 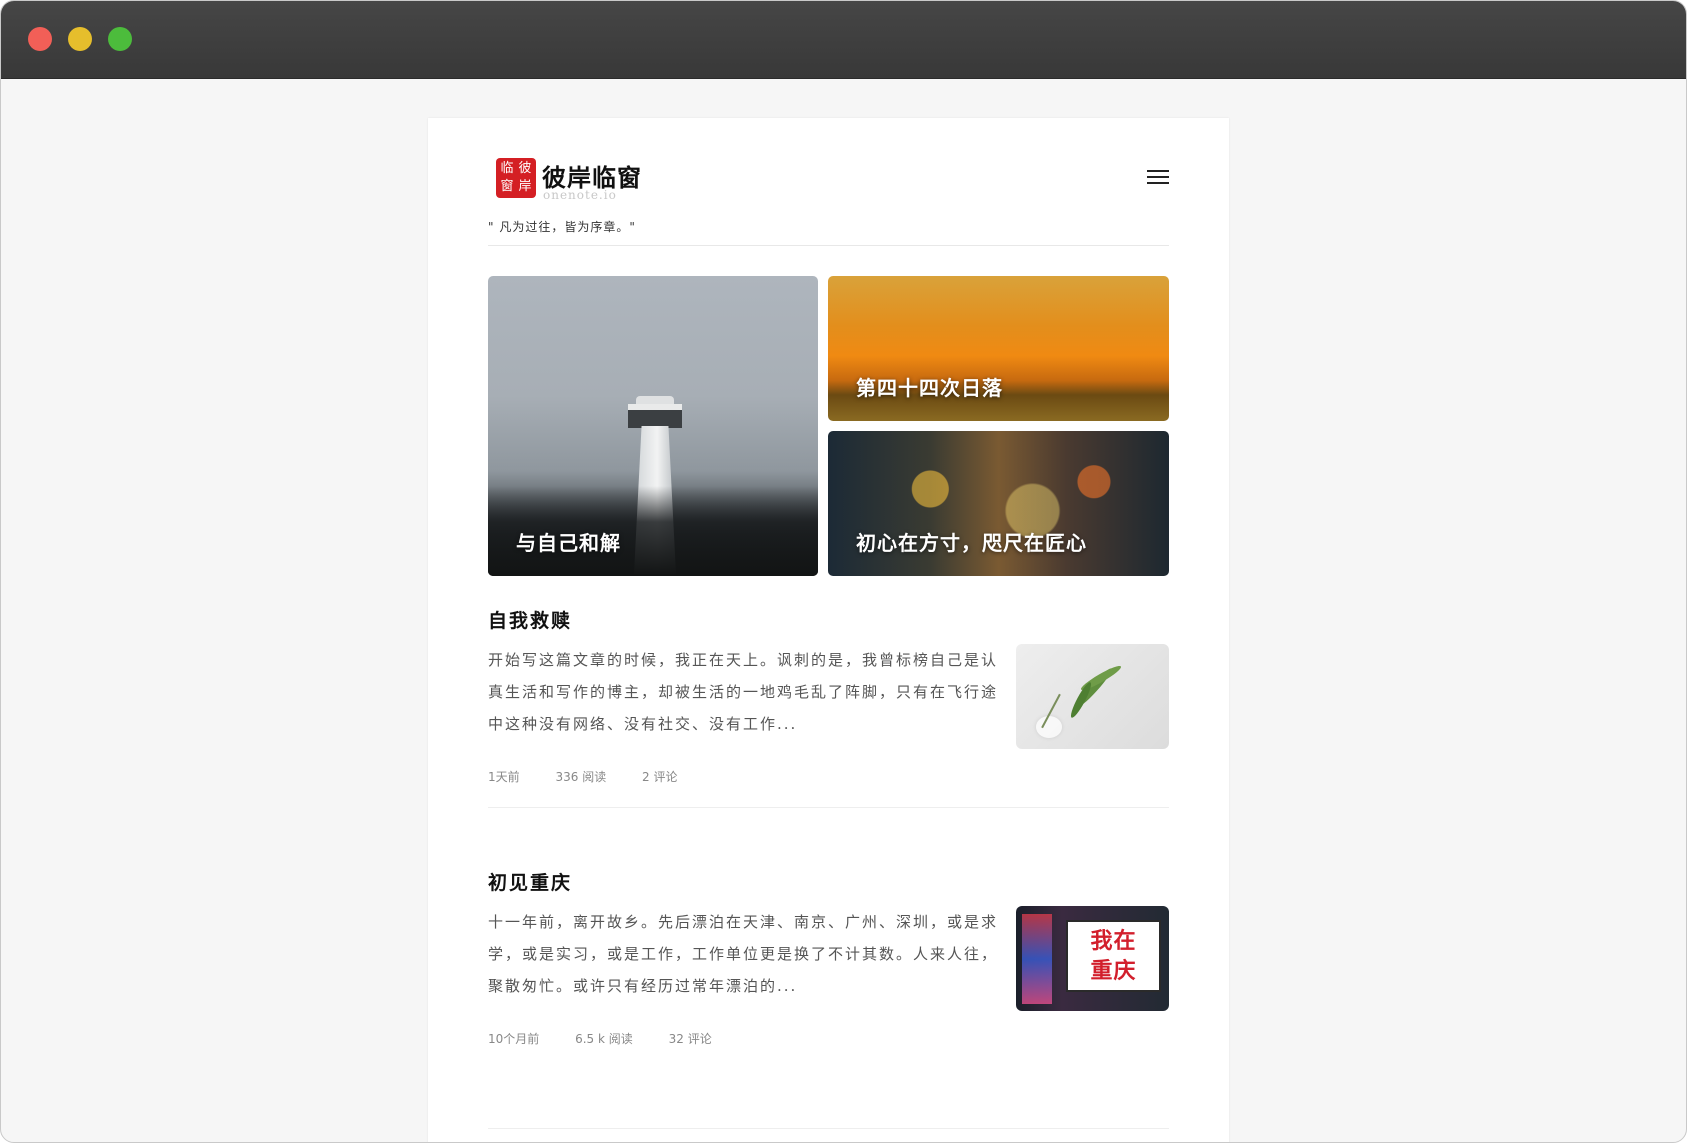 What do you see at coordinates (1113, 956) in the screenshot?
I see `thumb-sign-text: 我在 重庆` at bounding box center [1113, 956].